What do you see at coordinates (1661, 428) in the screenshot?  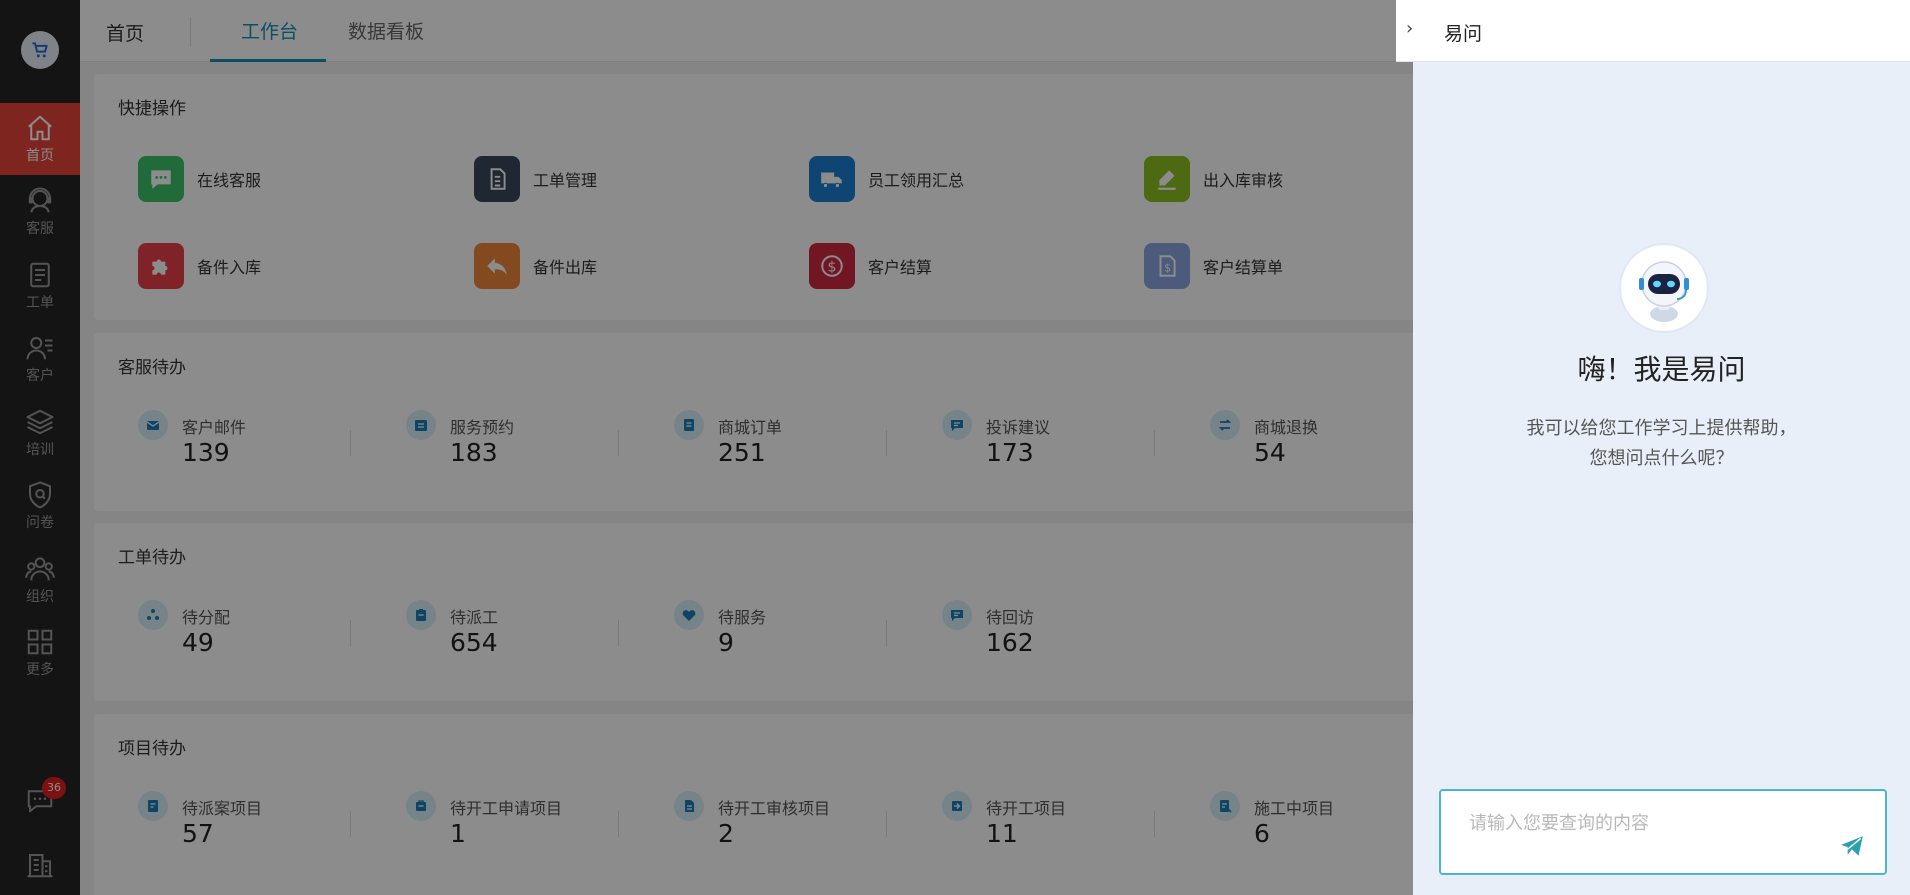 I see `description-line: 我可以给您工作学习上提供帮助，` at bounding box center [1661, 428].